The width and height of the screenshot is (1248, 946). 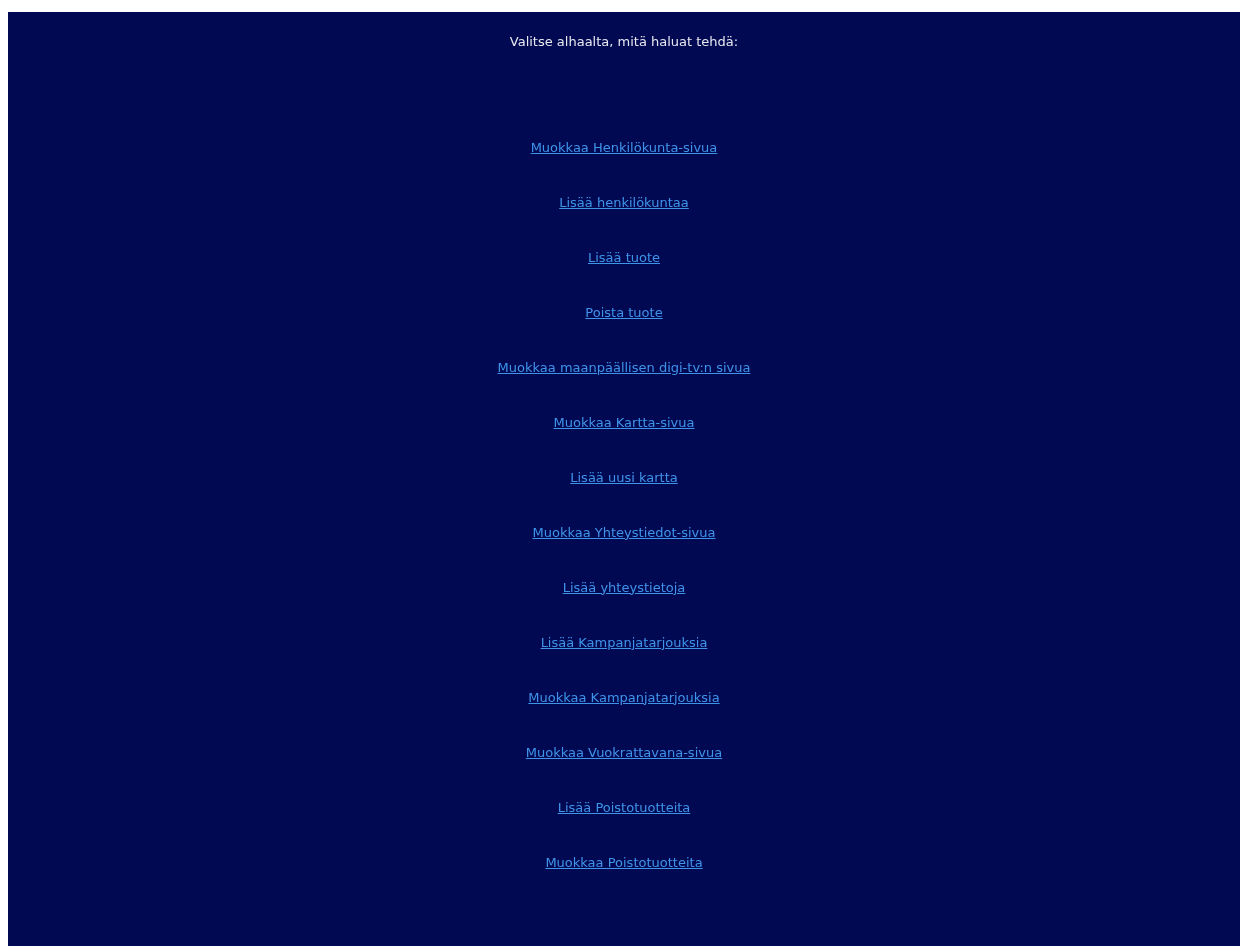 I want to click on menu-link: Poista tuote, so click(x=624, y=312).